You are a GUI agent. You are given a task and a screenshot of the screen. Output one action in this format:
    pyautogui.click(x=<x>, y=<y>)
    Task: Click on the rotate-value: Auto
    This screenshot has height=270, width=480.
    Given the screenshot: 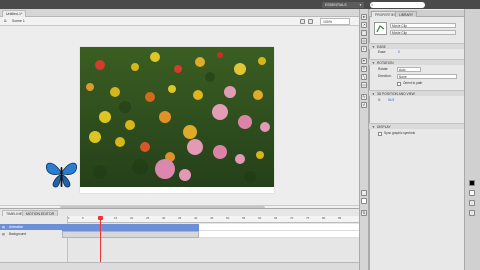 What is the action you would take?
    pyautogui.click(x=402, y=70)
    